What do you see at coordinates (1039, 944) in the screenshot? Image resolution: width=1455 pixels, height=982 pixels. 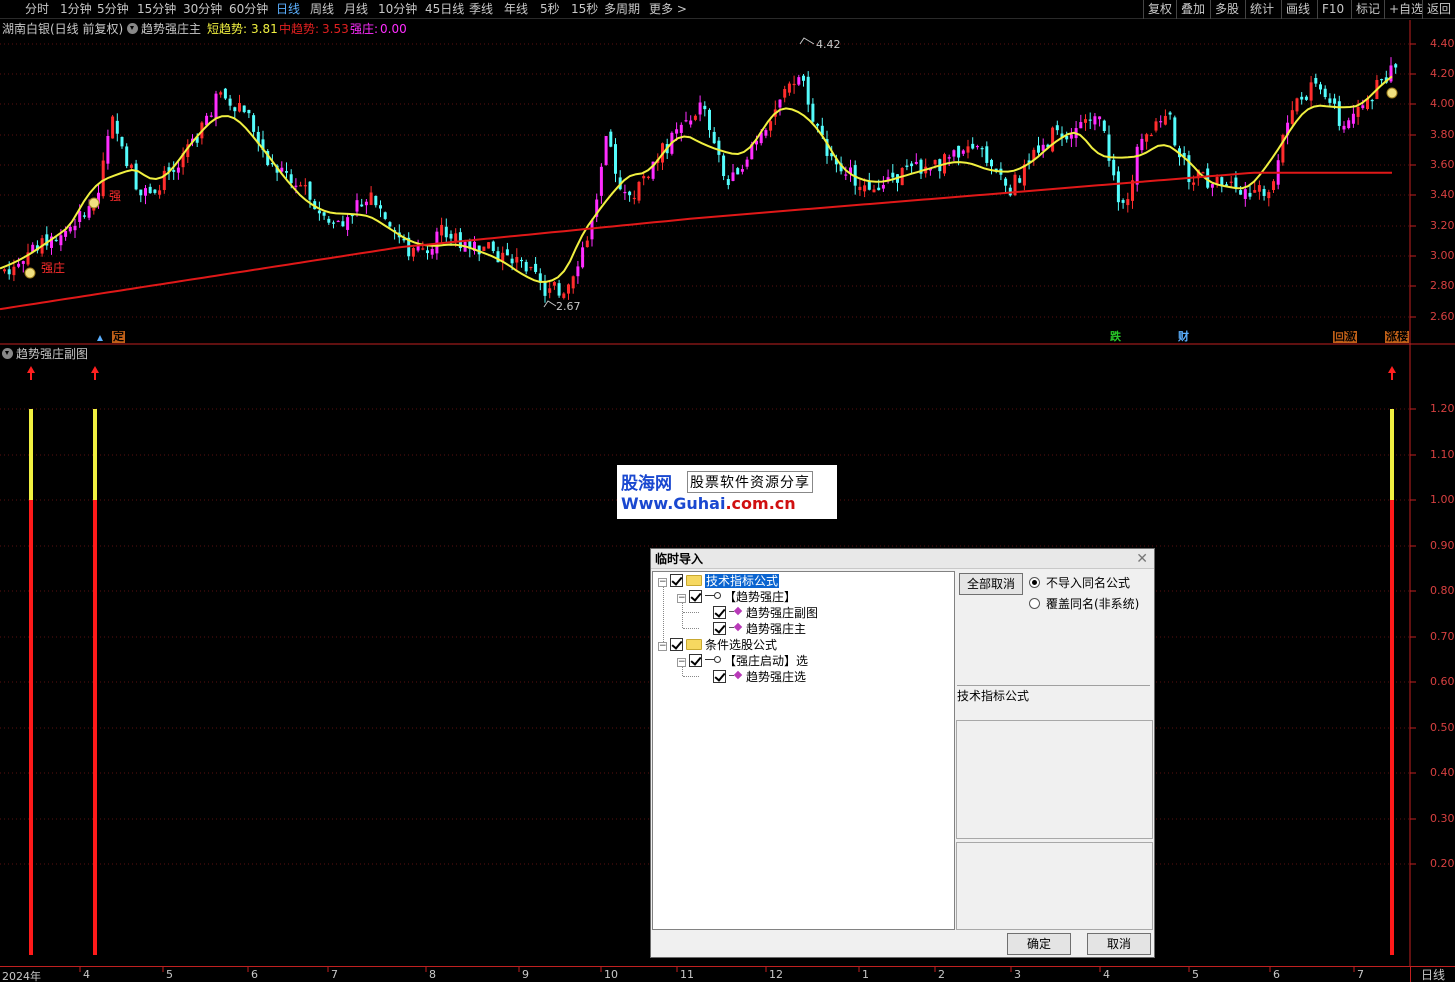 I see `ok-button: 确定` at bounding box center [1039, 944].